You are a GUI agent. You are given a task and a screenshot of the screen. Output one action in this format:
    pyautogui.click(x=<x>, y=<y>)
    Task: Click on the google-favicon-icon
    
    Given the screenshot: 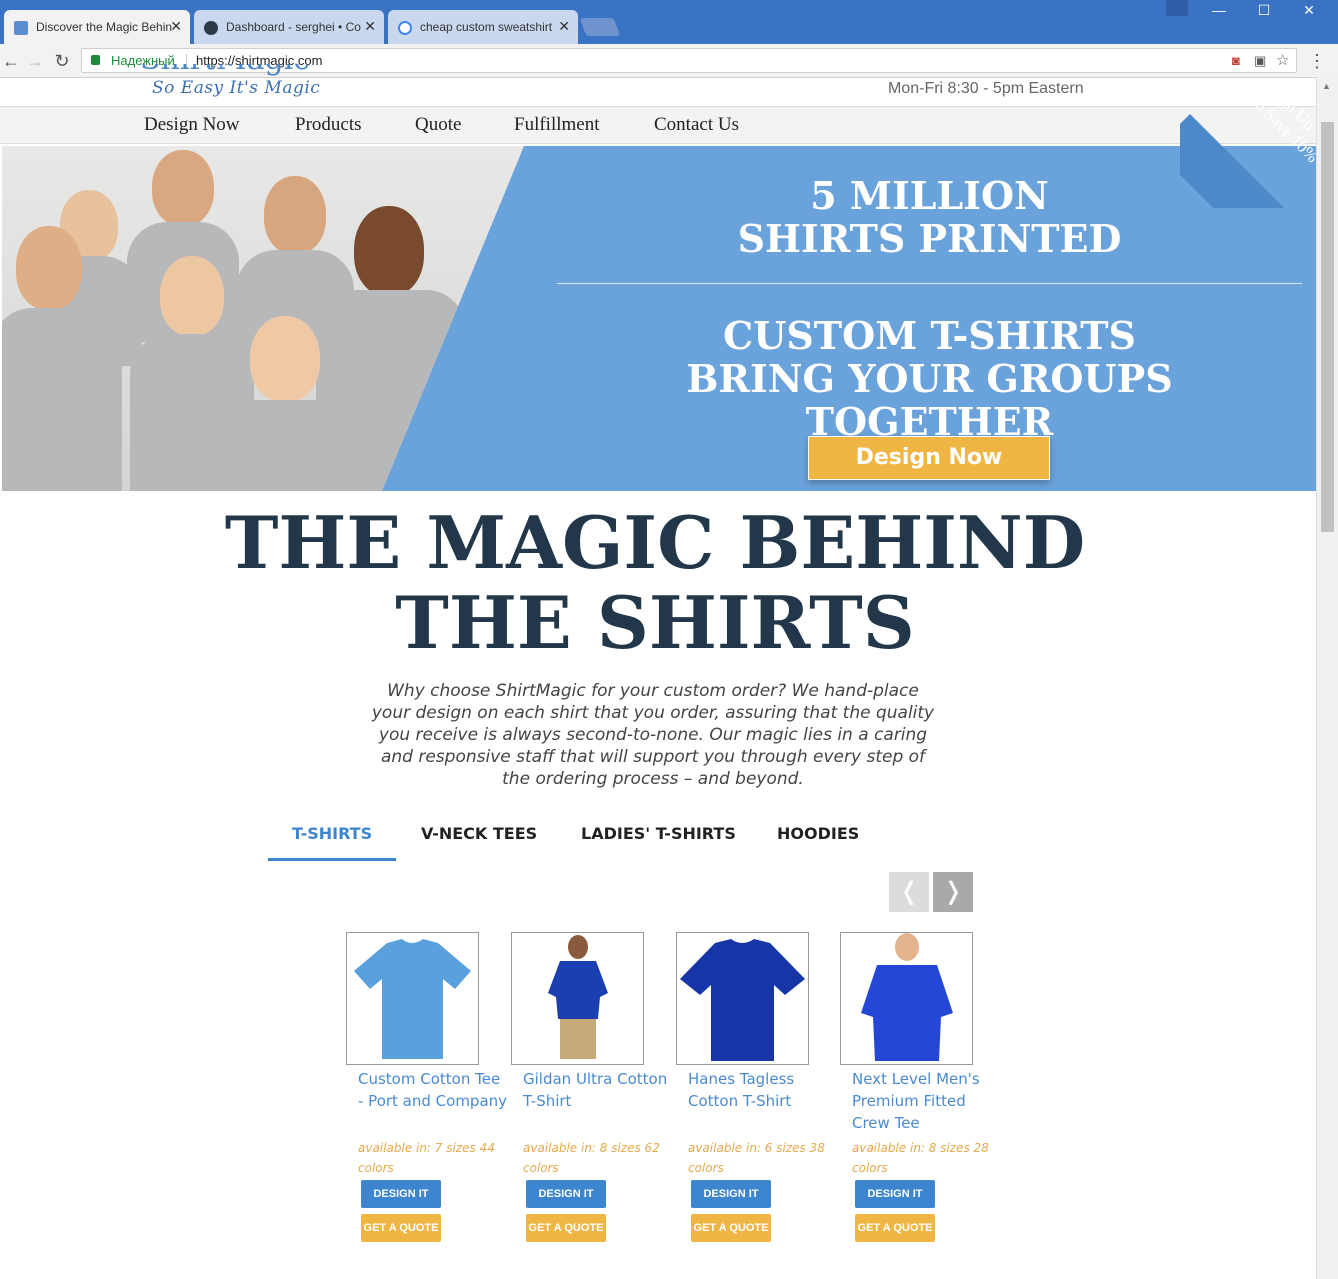 What is the action you would take?
    pyautogui.click(x=405, y=28)
    